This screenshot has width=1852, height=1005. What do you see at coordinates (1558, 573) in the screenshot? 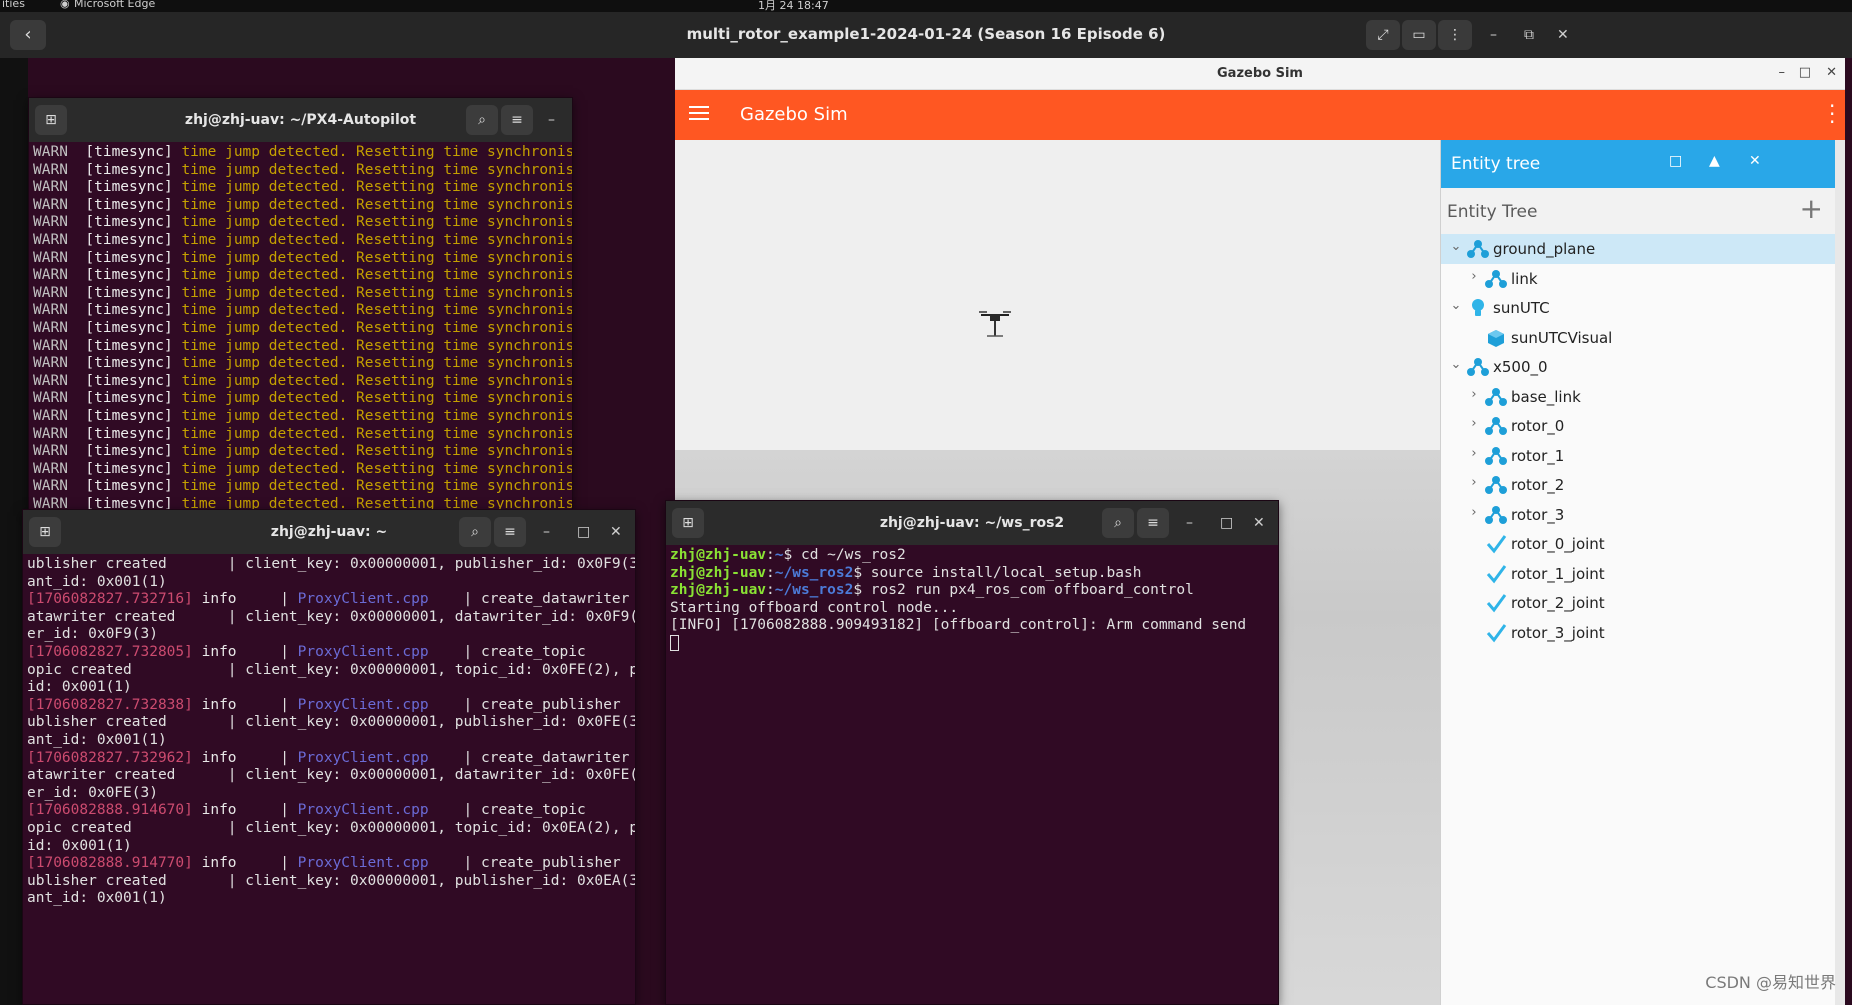
I see `entity-label: rotor_1_joint` at bounding box center [1558, 573].